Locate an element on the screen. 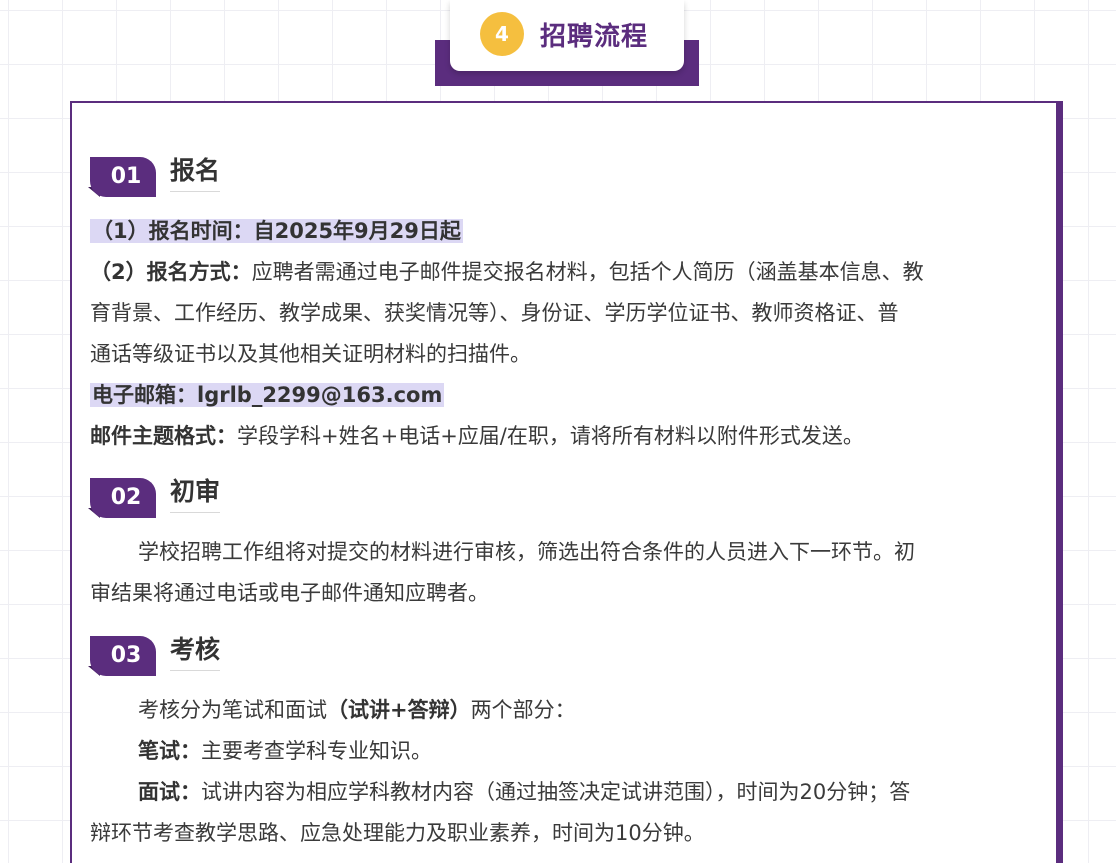  assessment-intro-pre: 考核分为笔试和面试 is located at coordinates (232, 710).